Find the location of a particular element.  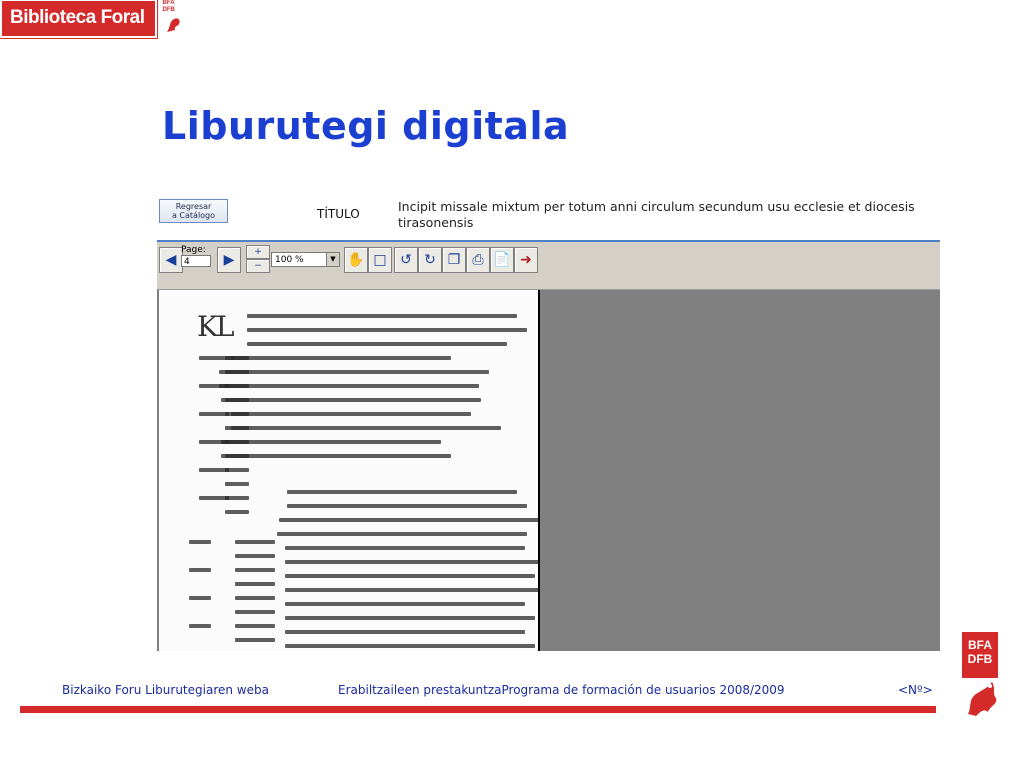

bfa-dfb-logo-icon: BFA DFB is located at coordinates (982, 677).